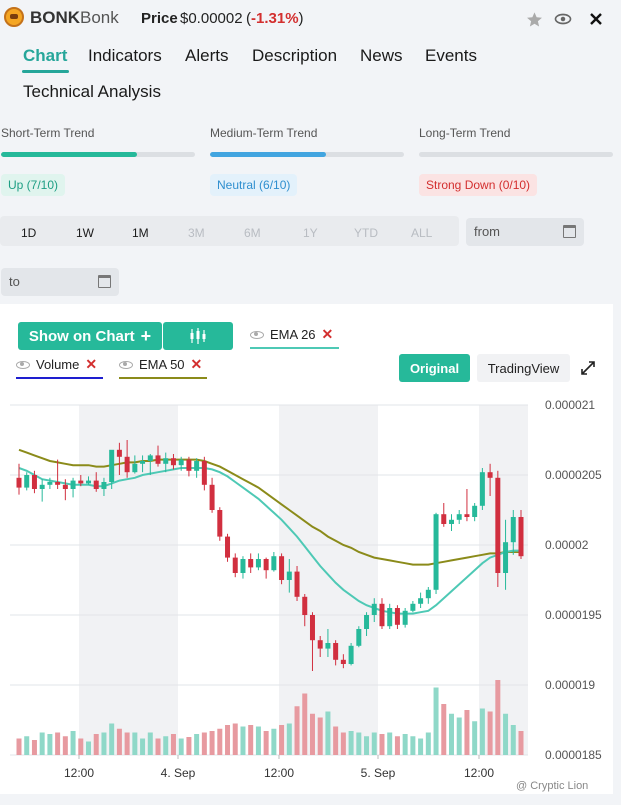 This screenshot has width=621, height=805. What do you see at coordinates (421, 233) in the screenshot?
I see `range-all-button: ALL` at bounding box center [421, 233].